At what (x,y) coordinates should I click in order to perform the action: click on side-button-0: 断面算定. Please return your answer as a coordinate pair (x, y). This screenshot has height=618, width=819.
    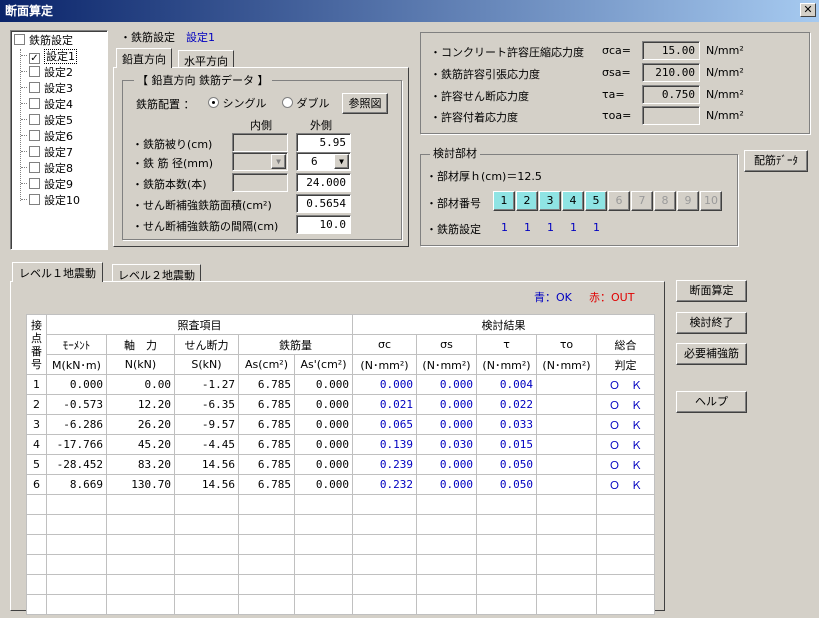
    Looking at the image, I should click on (711, 291).